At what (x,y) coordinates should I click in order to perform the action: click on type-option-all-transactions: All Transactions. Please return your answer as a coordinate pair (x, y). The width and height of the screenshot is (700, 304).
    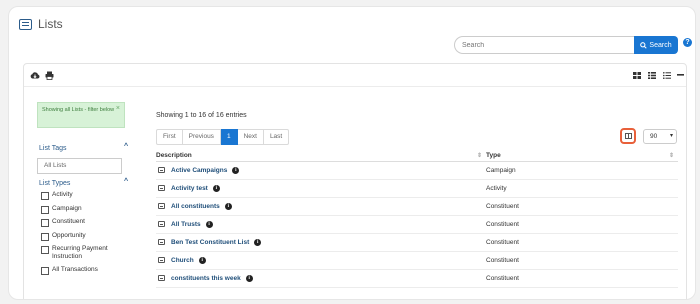
    Looking at the image, I should click on (80, 273).